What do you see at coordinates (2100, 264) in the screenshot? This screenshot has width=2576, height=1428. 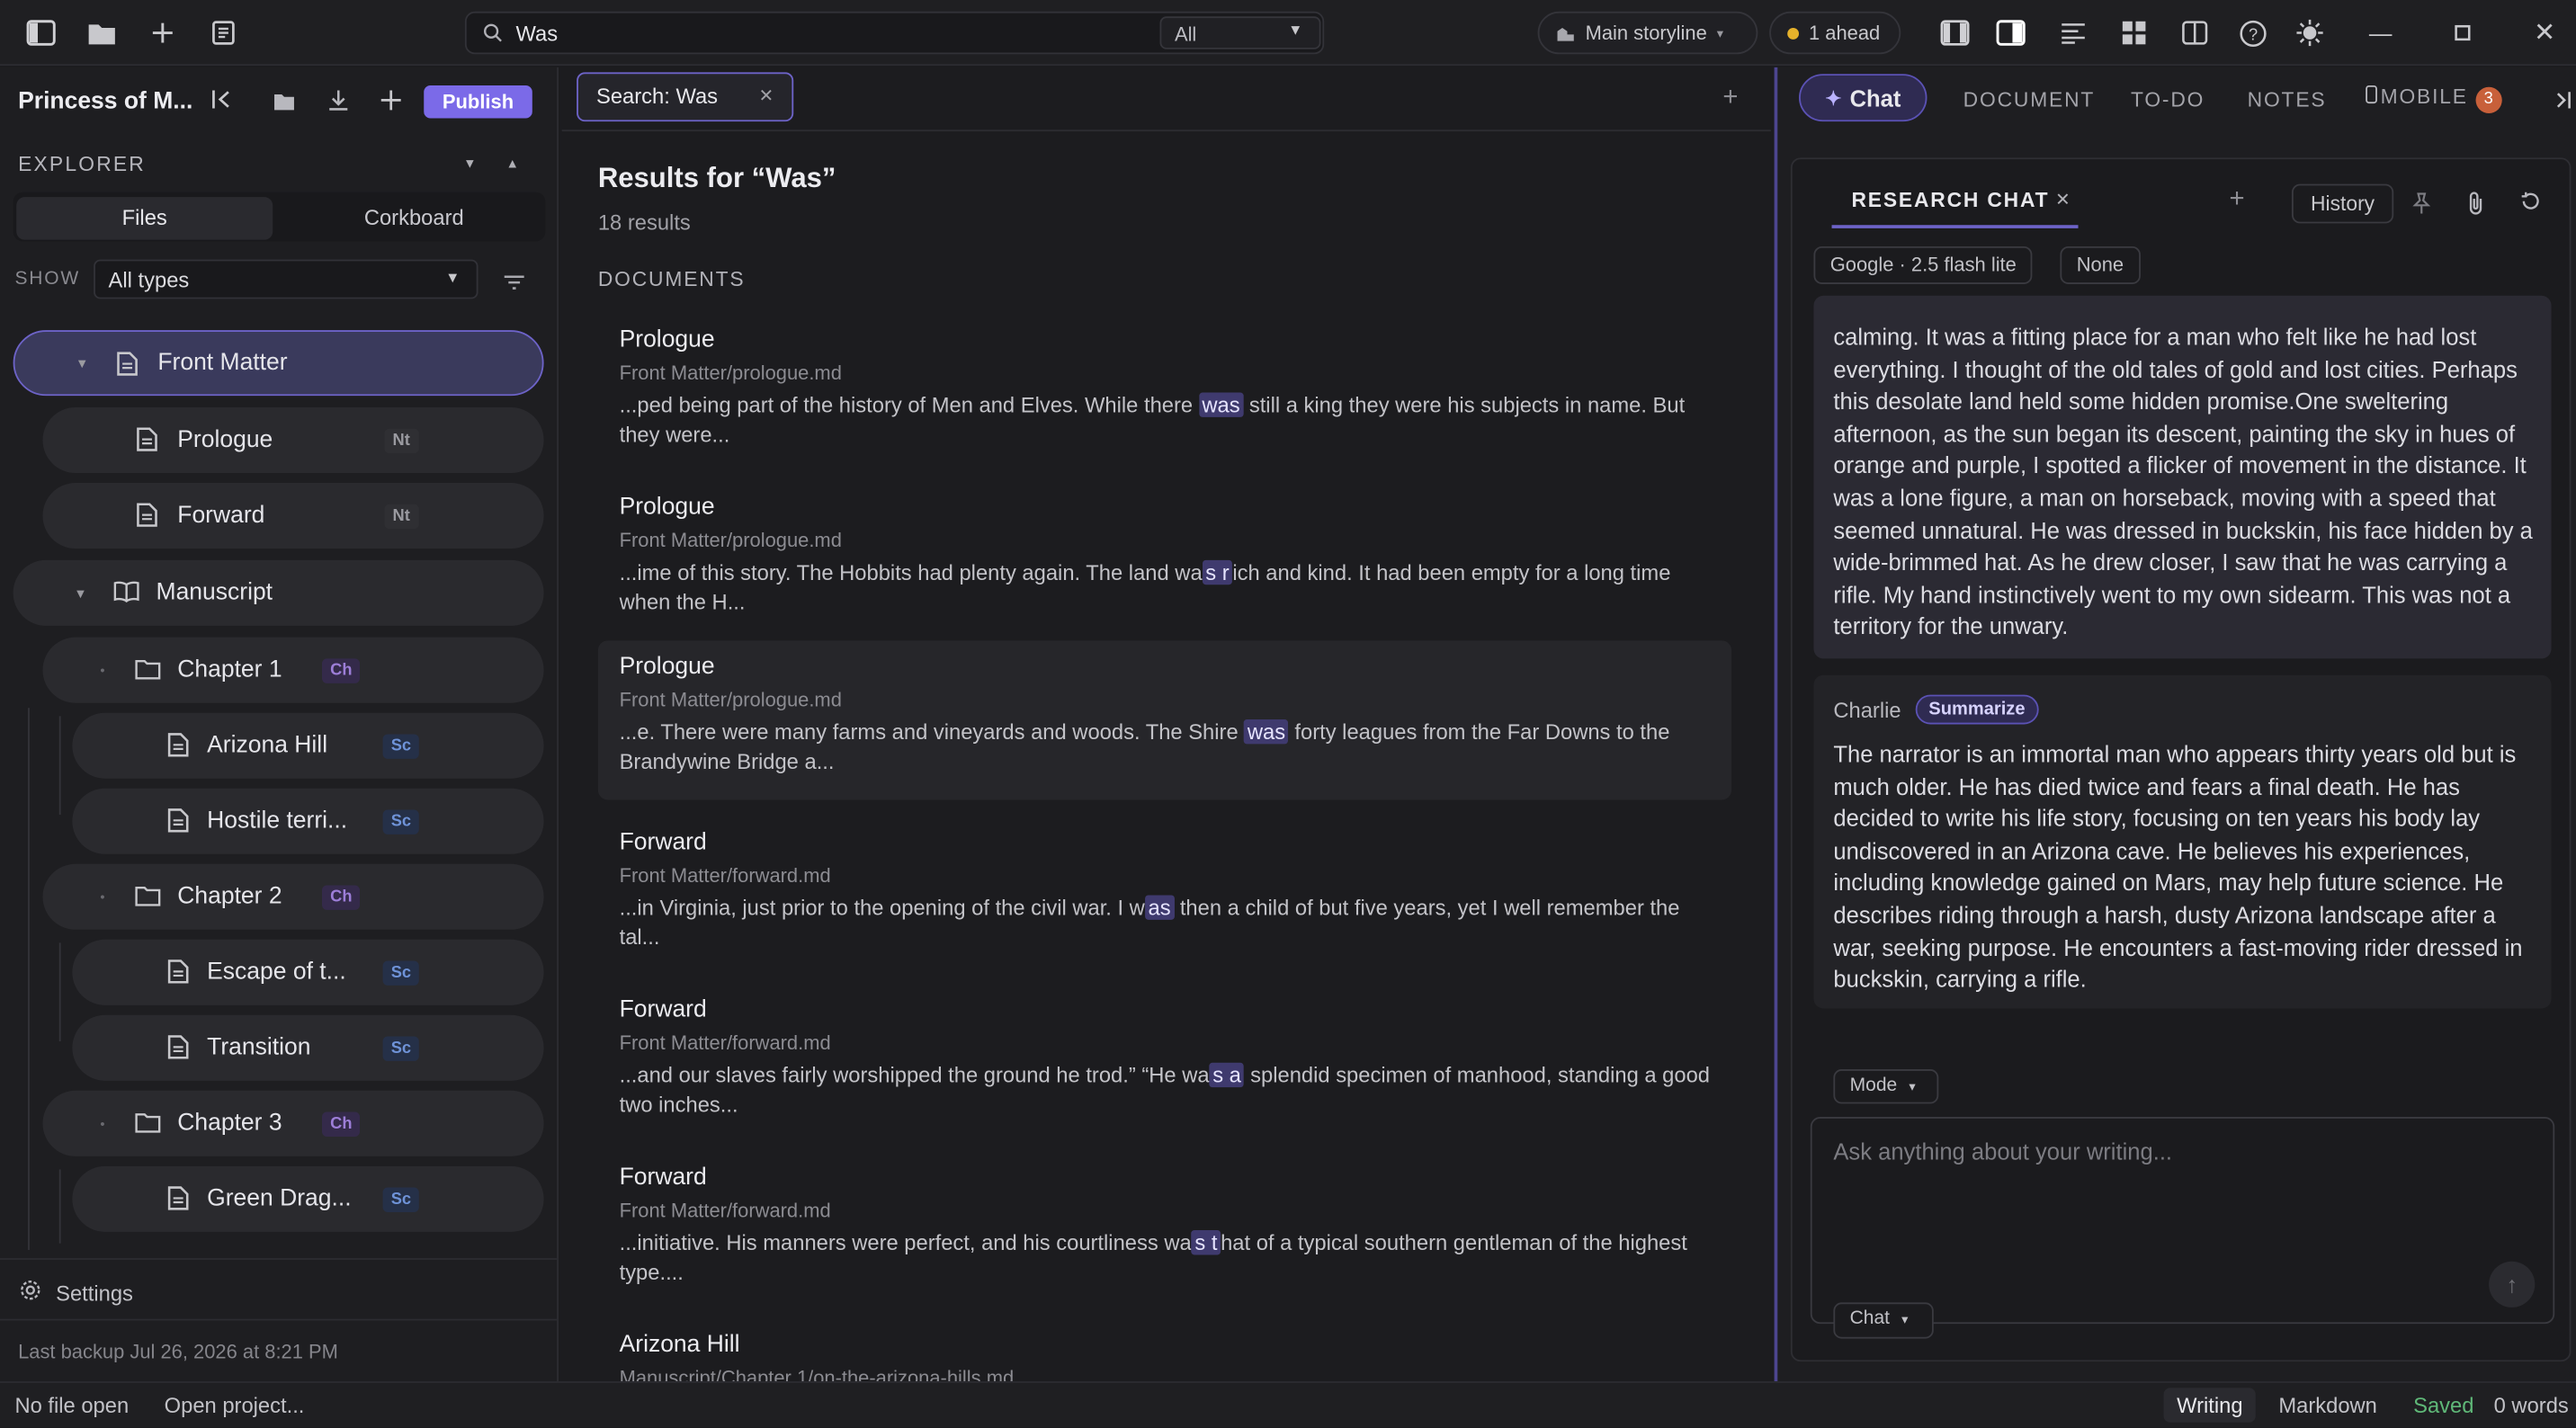 I see `context-chip: None` at bounding box center [2100, 264].